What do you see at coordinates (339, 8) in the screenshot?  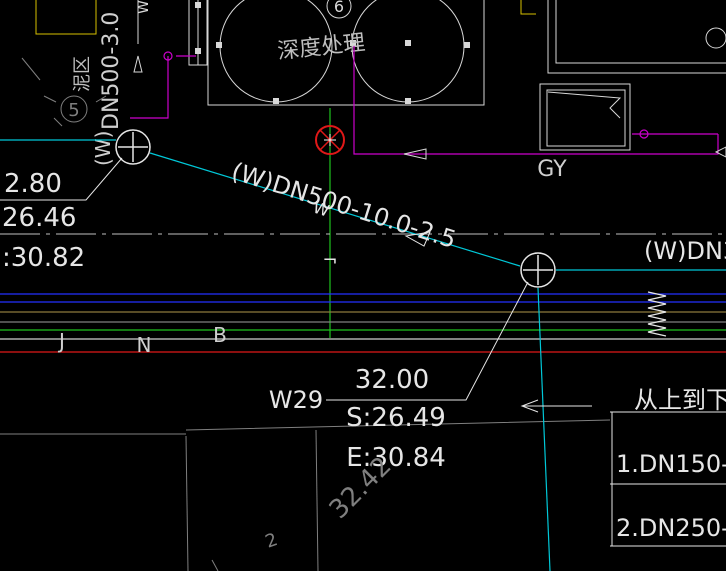 I see `tank-number: 6` at bounding box center [339, 8].